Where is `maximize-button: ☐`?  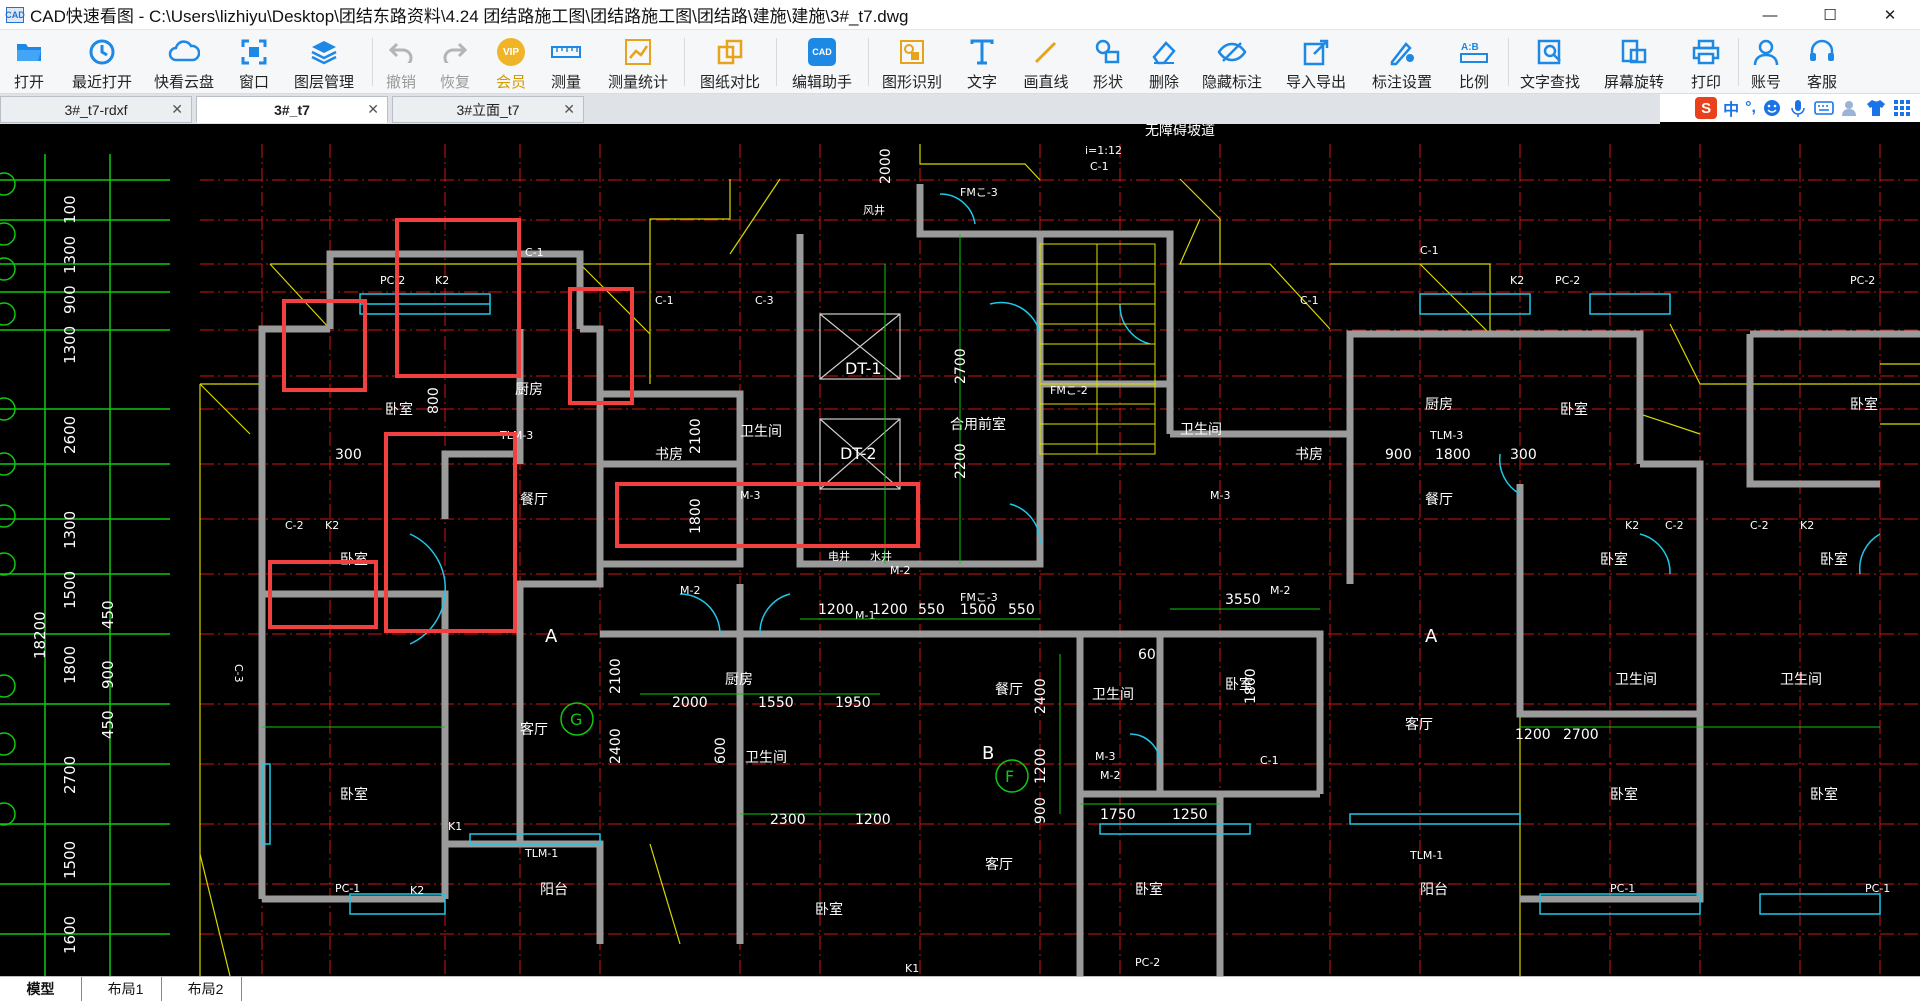
maximize-button: ☐ is located at coordinates (1830, 15).